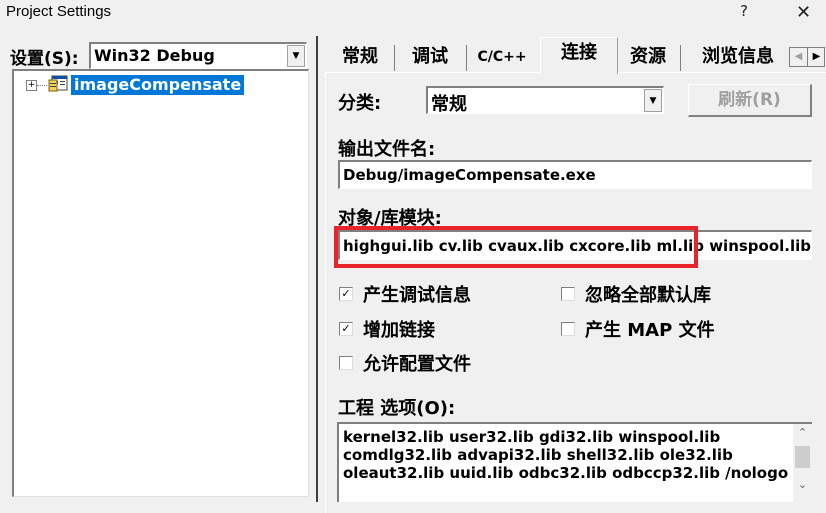 The image size is (826, 513). I want to click on project-icon, so click(58, 83).